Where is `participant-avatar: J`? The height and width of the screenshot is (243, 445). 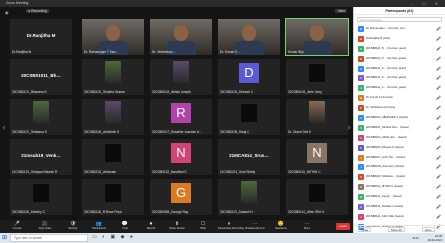 participant-avatar: J is located at coordinates (361, 216).